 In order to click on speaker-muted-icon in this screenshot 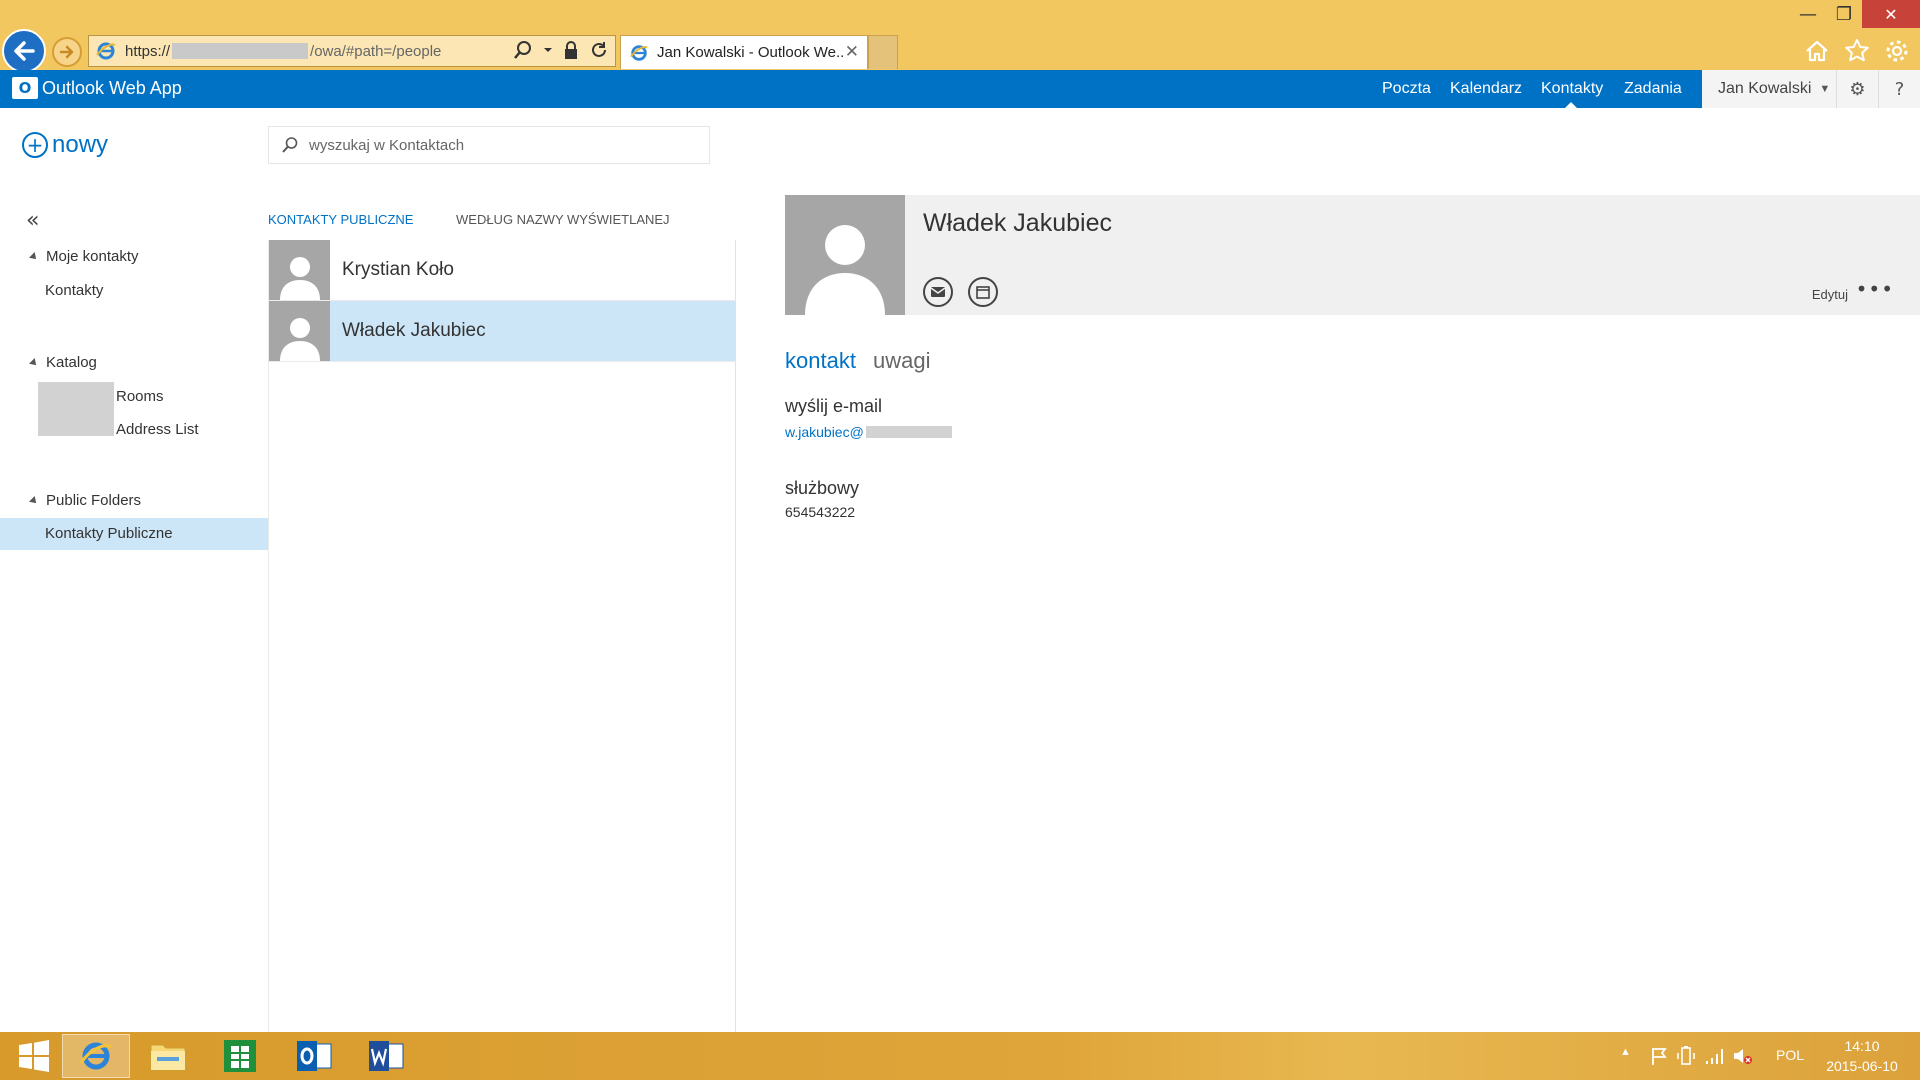, I will do `click(1743, 1056)`.